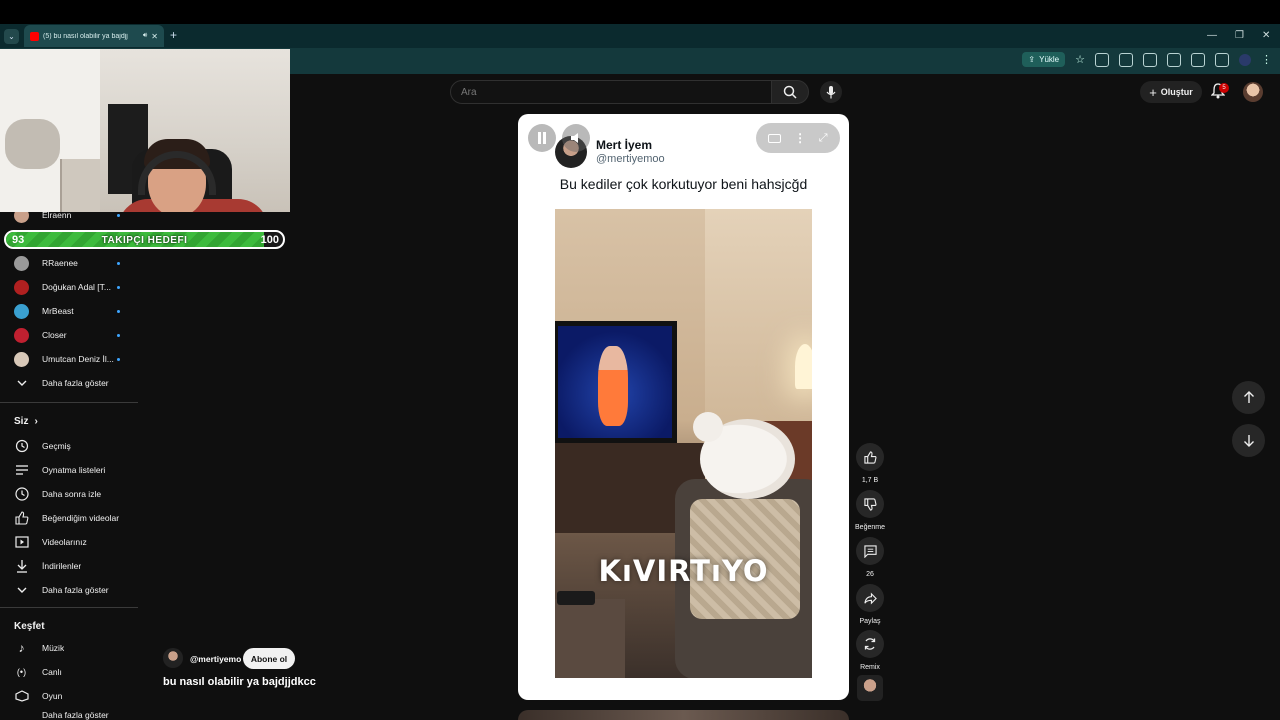 This screenshot has width=1280, height=720. I want to click on search-input: Ara, so click(611, 92).